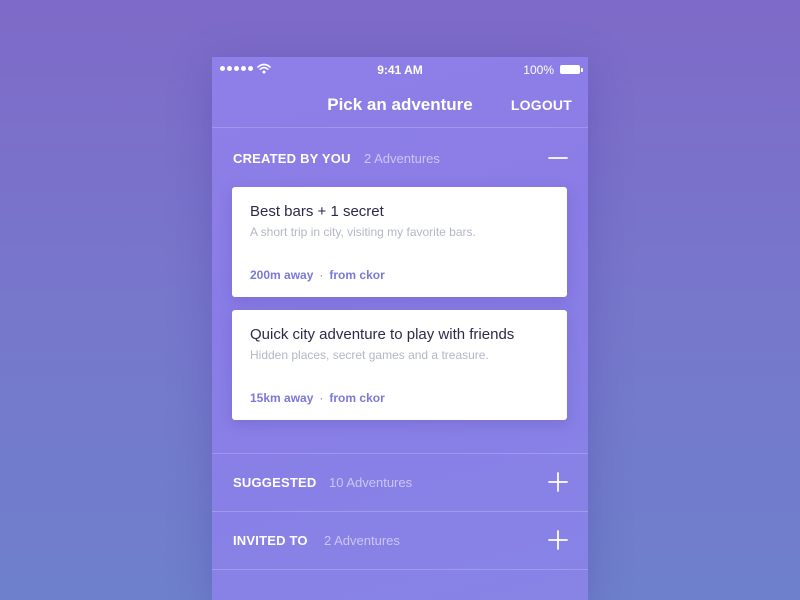  What do you see at coordinates (292, 158) in the screenshot?
I see `section-label: CREATED BY YOU` at bounding box center [292, 158].